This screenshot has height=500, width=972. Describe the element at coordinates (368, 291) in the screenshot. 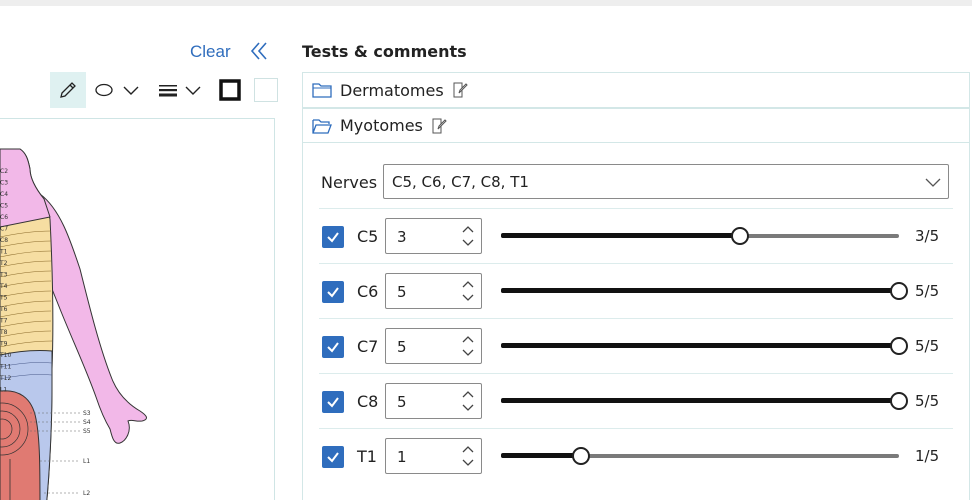

I see `nerve-label: C6` at that location.